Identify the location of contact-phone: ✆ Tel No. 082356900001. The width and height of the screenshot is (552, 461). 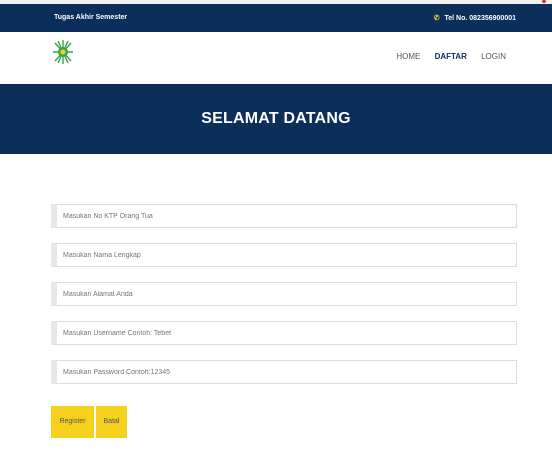
(475, 18).